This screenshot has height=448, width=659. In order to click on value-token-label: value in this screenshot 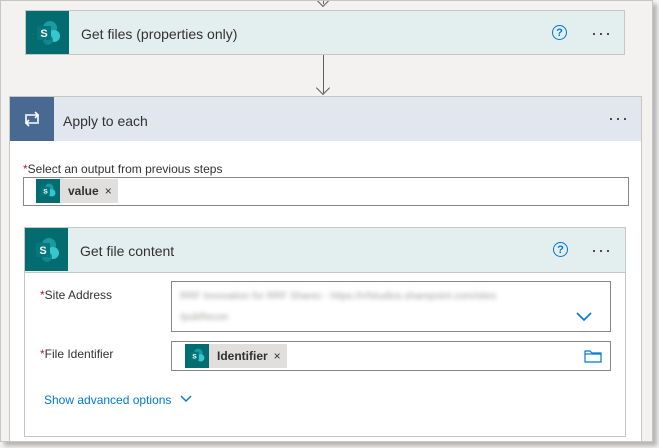, I will do `click(83, 191)`.